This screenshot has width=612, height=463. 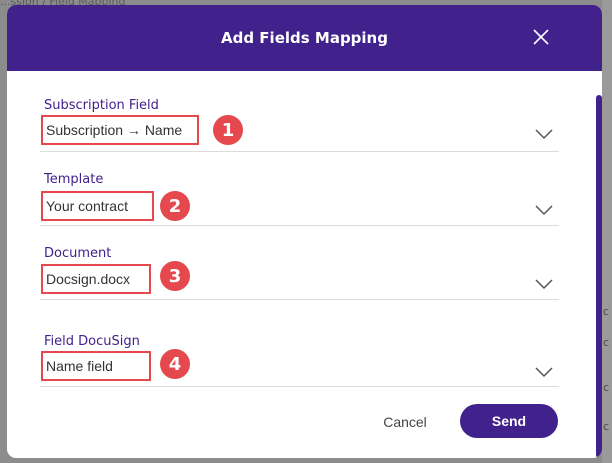 What do you see at coordinates (97, 206) in the screenshot?
I see `template-value: Your contract` at bounding box center [97, 206].